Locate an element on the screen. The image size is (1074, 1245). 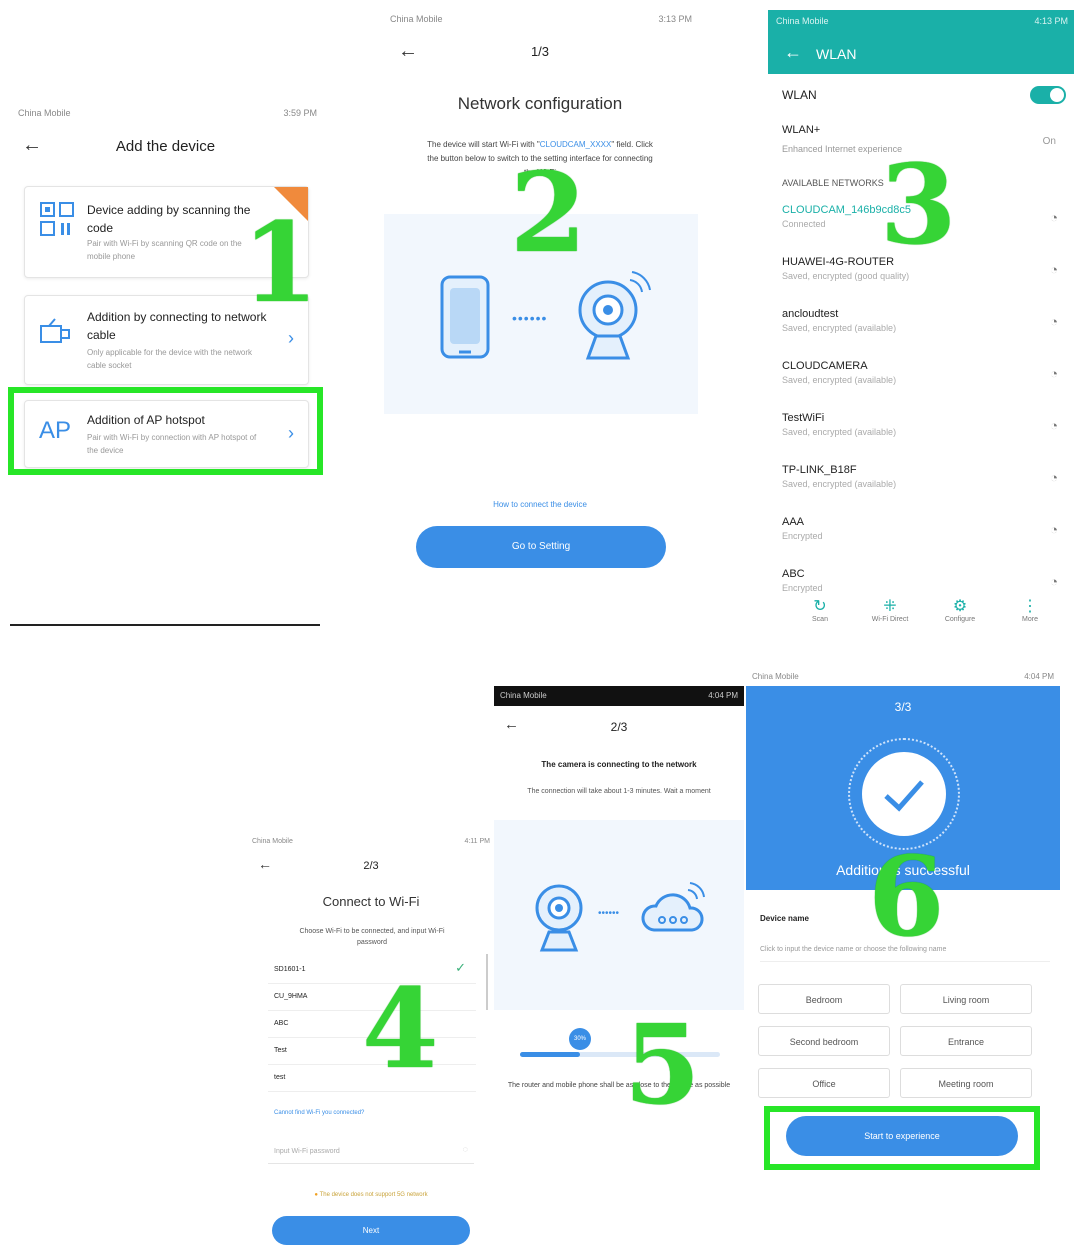
status-bar: China Mobile 4:04 PM is located at coordinates (619, 696).